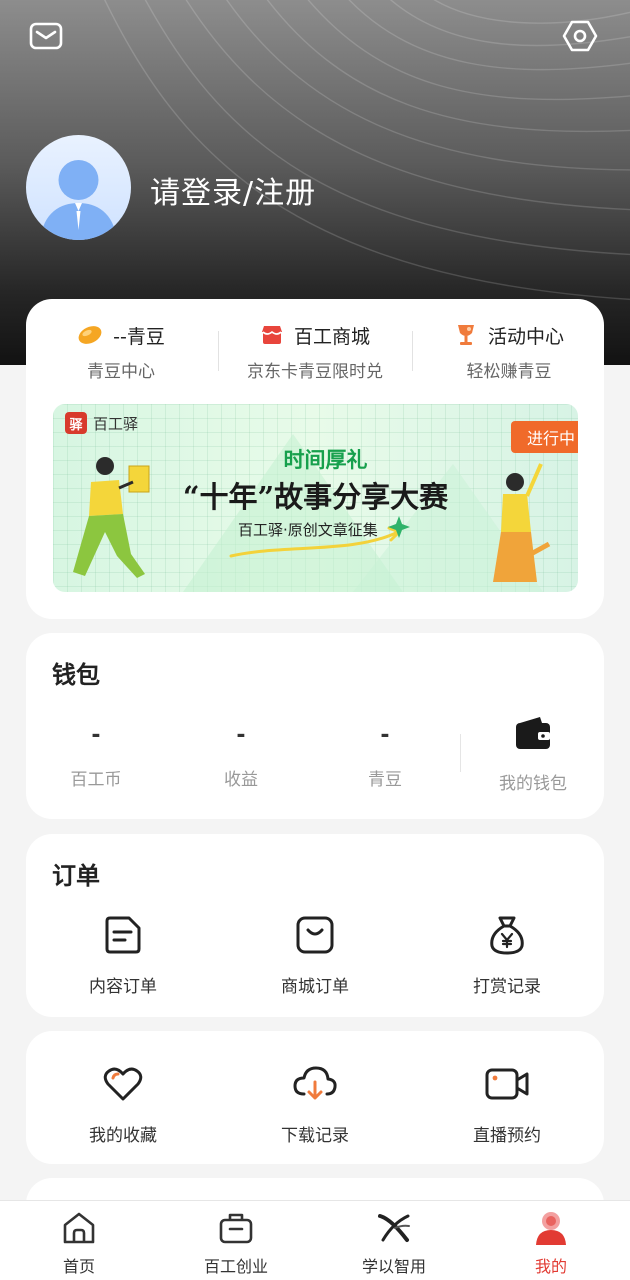 This screenshot has width=630, height=1280. What do you see at coordinates (315, 350) in the screenshot?
I see `quick-link-shop: 百工商城 京东卡青豆限时兑` at bounding box center [315, 350].